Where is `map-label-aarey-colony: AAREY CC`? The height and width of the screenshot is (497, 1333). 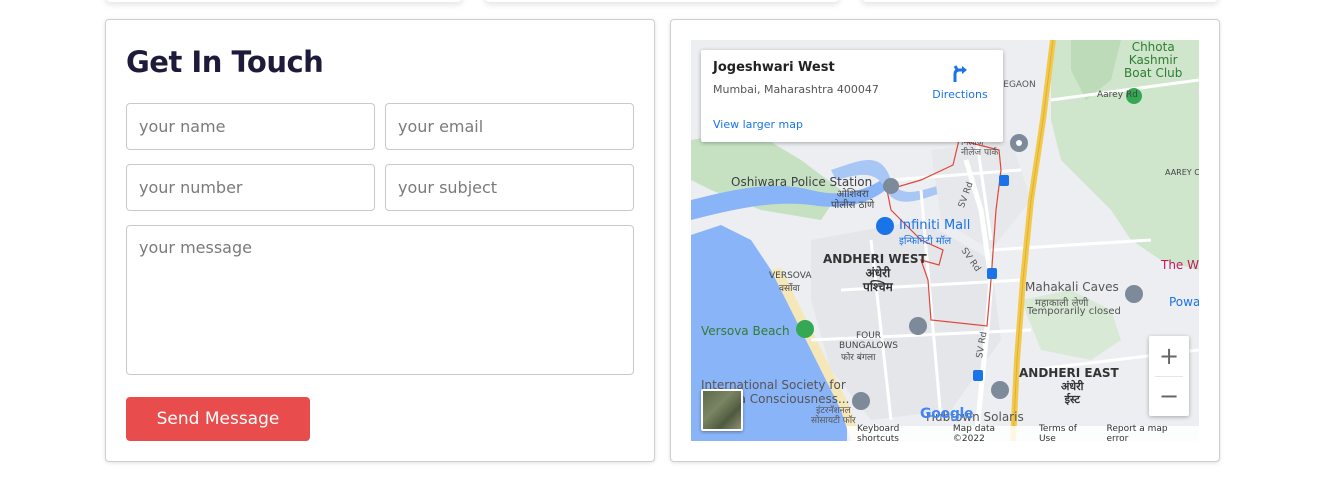 map-label-aarey-colony: AAREY CC is located at coordinates (1182, 172).